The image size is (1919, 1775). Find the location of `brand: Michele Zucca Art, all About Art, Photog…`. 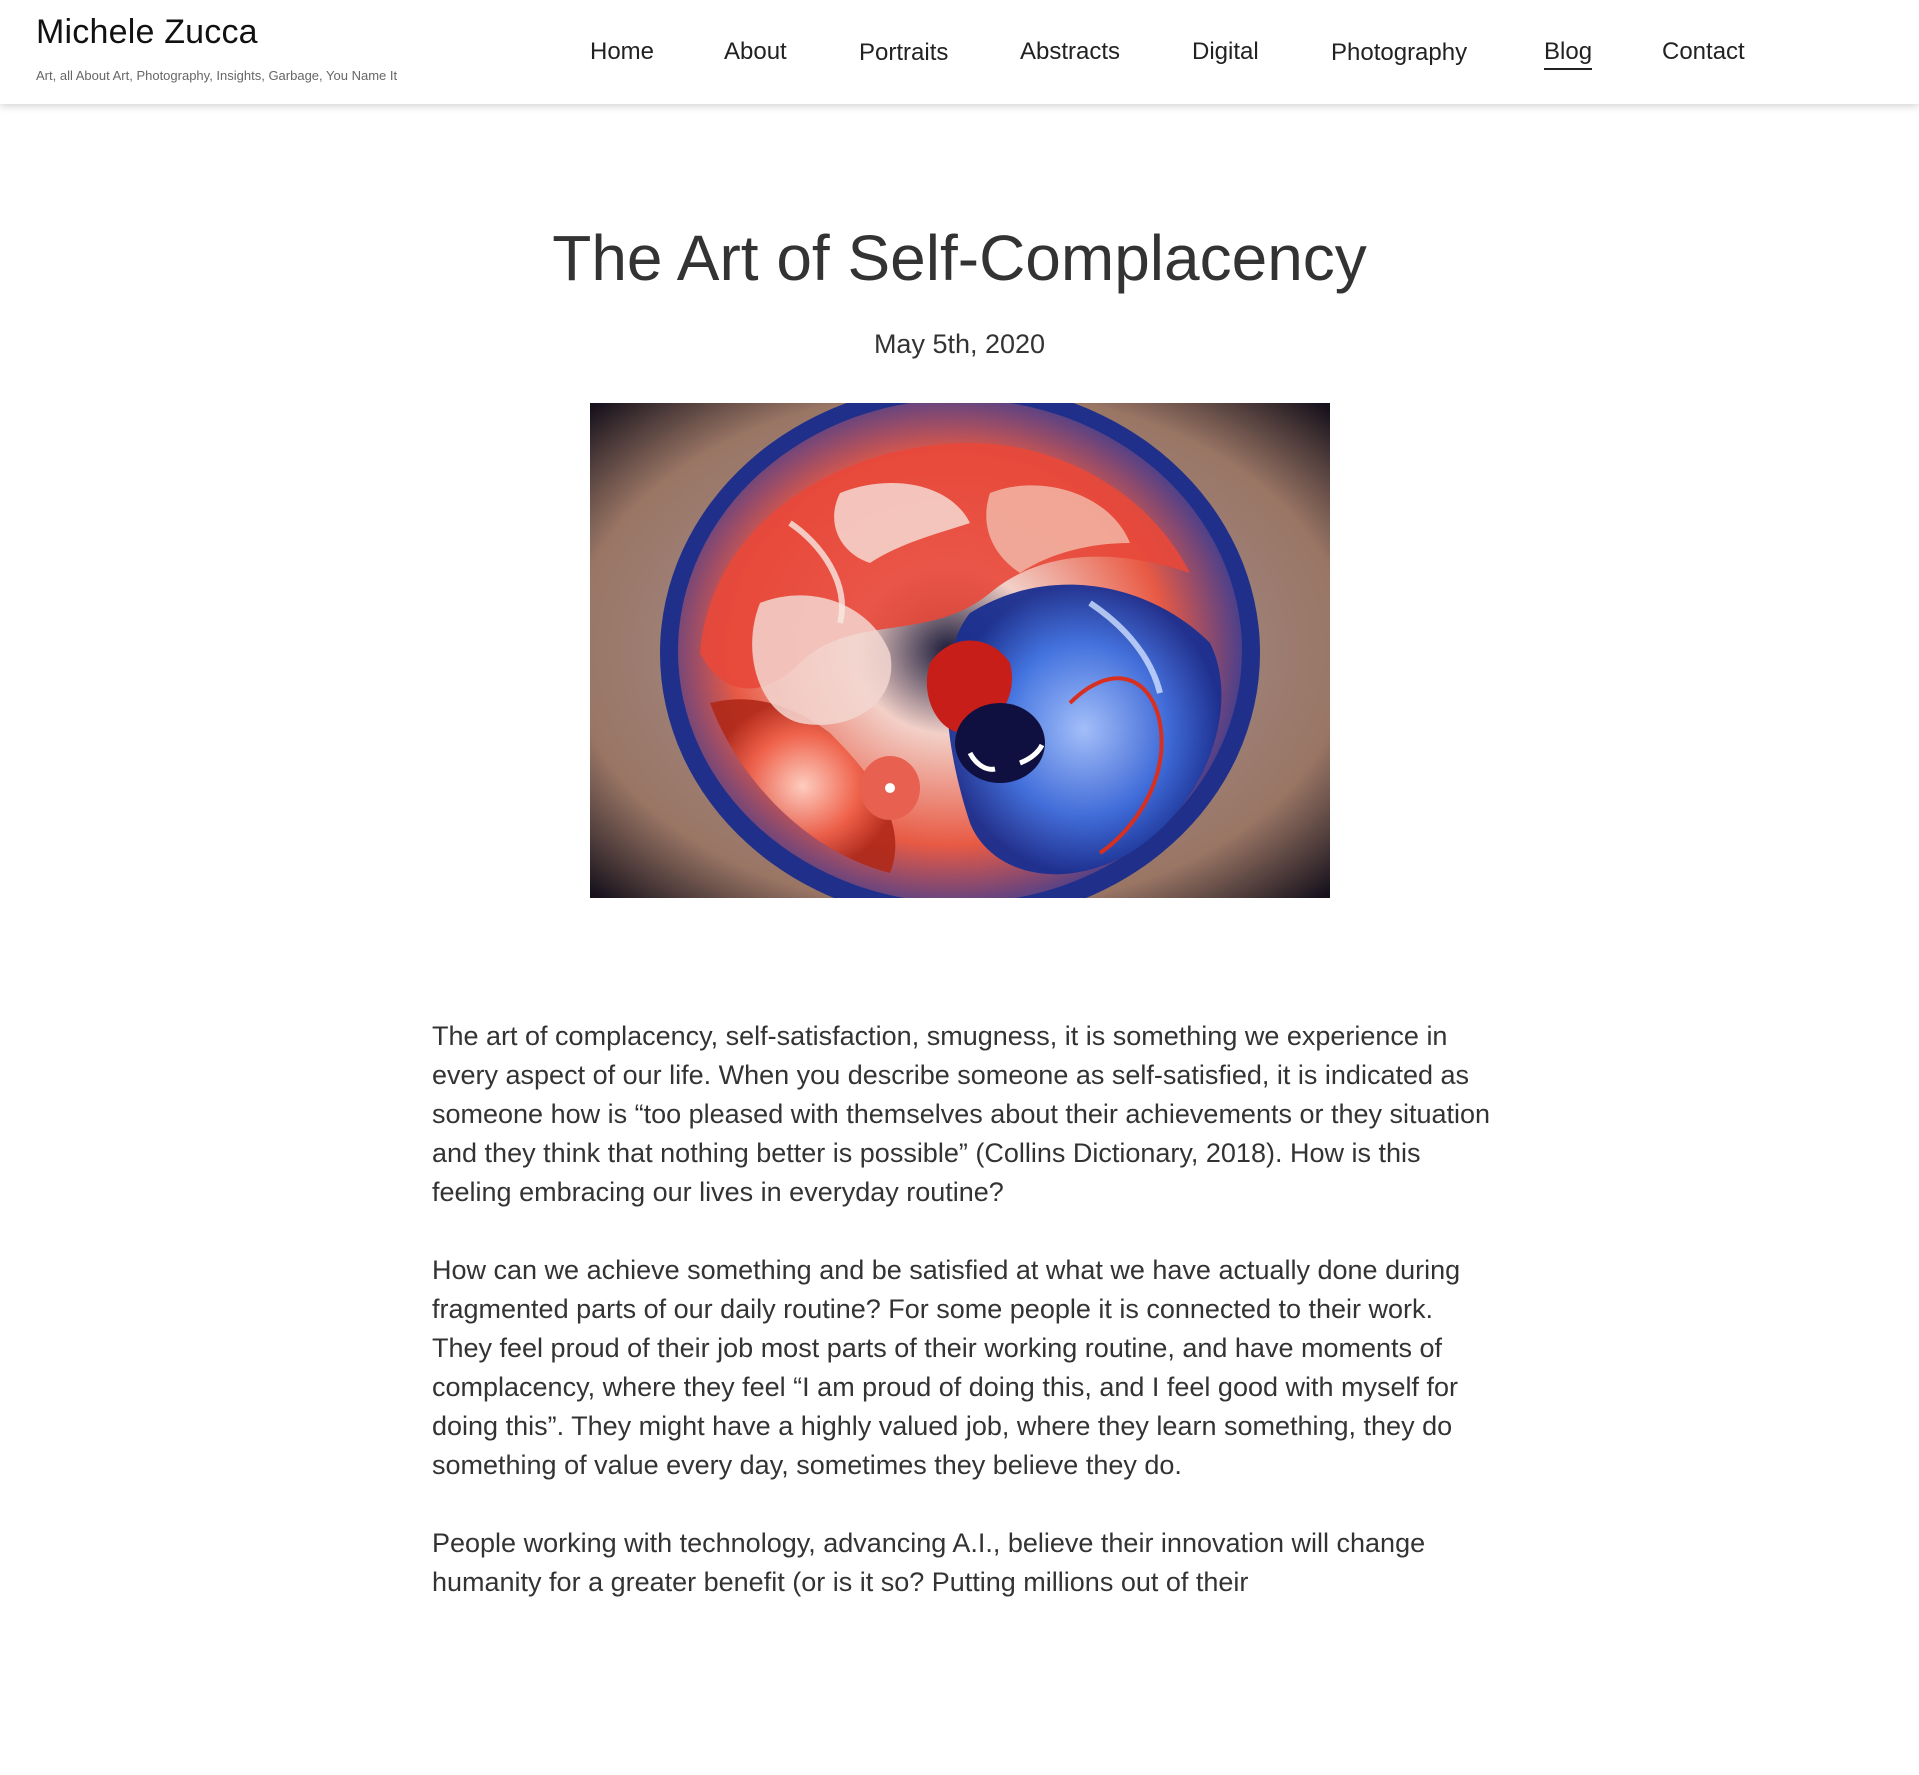

brand: Michele Zucca Art, all About Art, Photog… is located at coordinates (216, 47).